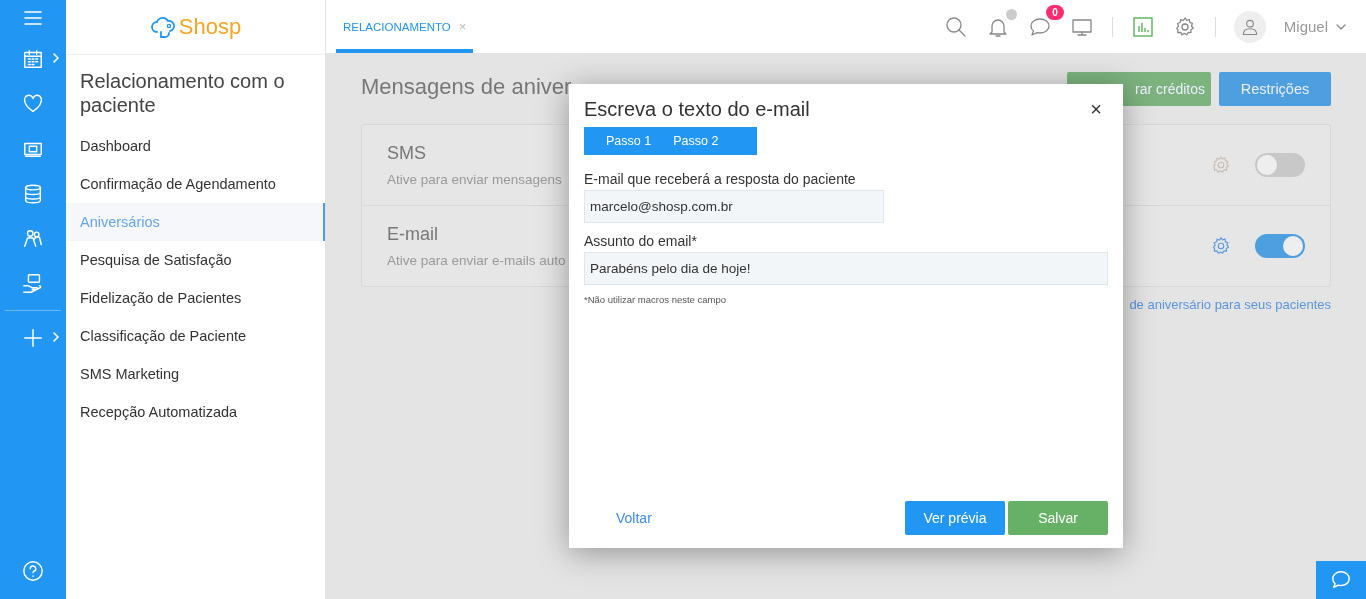 The image size is (1366, 599). I want to click on people-icon, so click(33, 238).